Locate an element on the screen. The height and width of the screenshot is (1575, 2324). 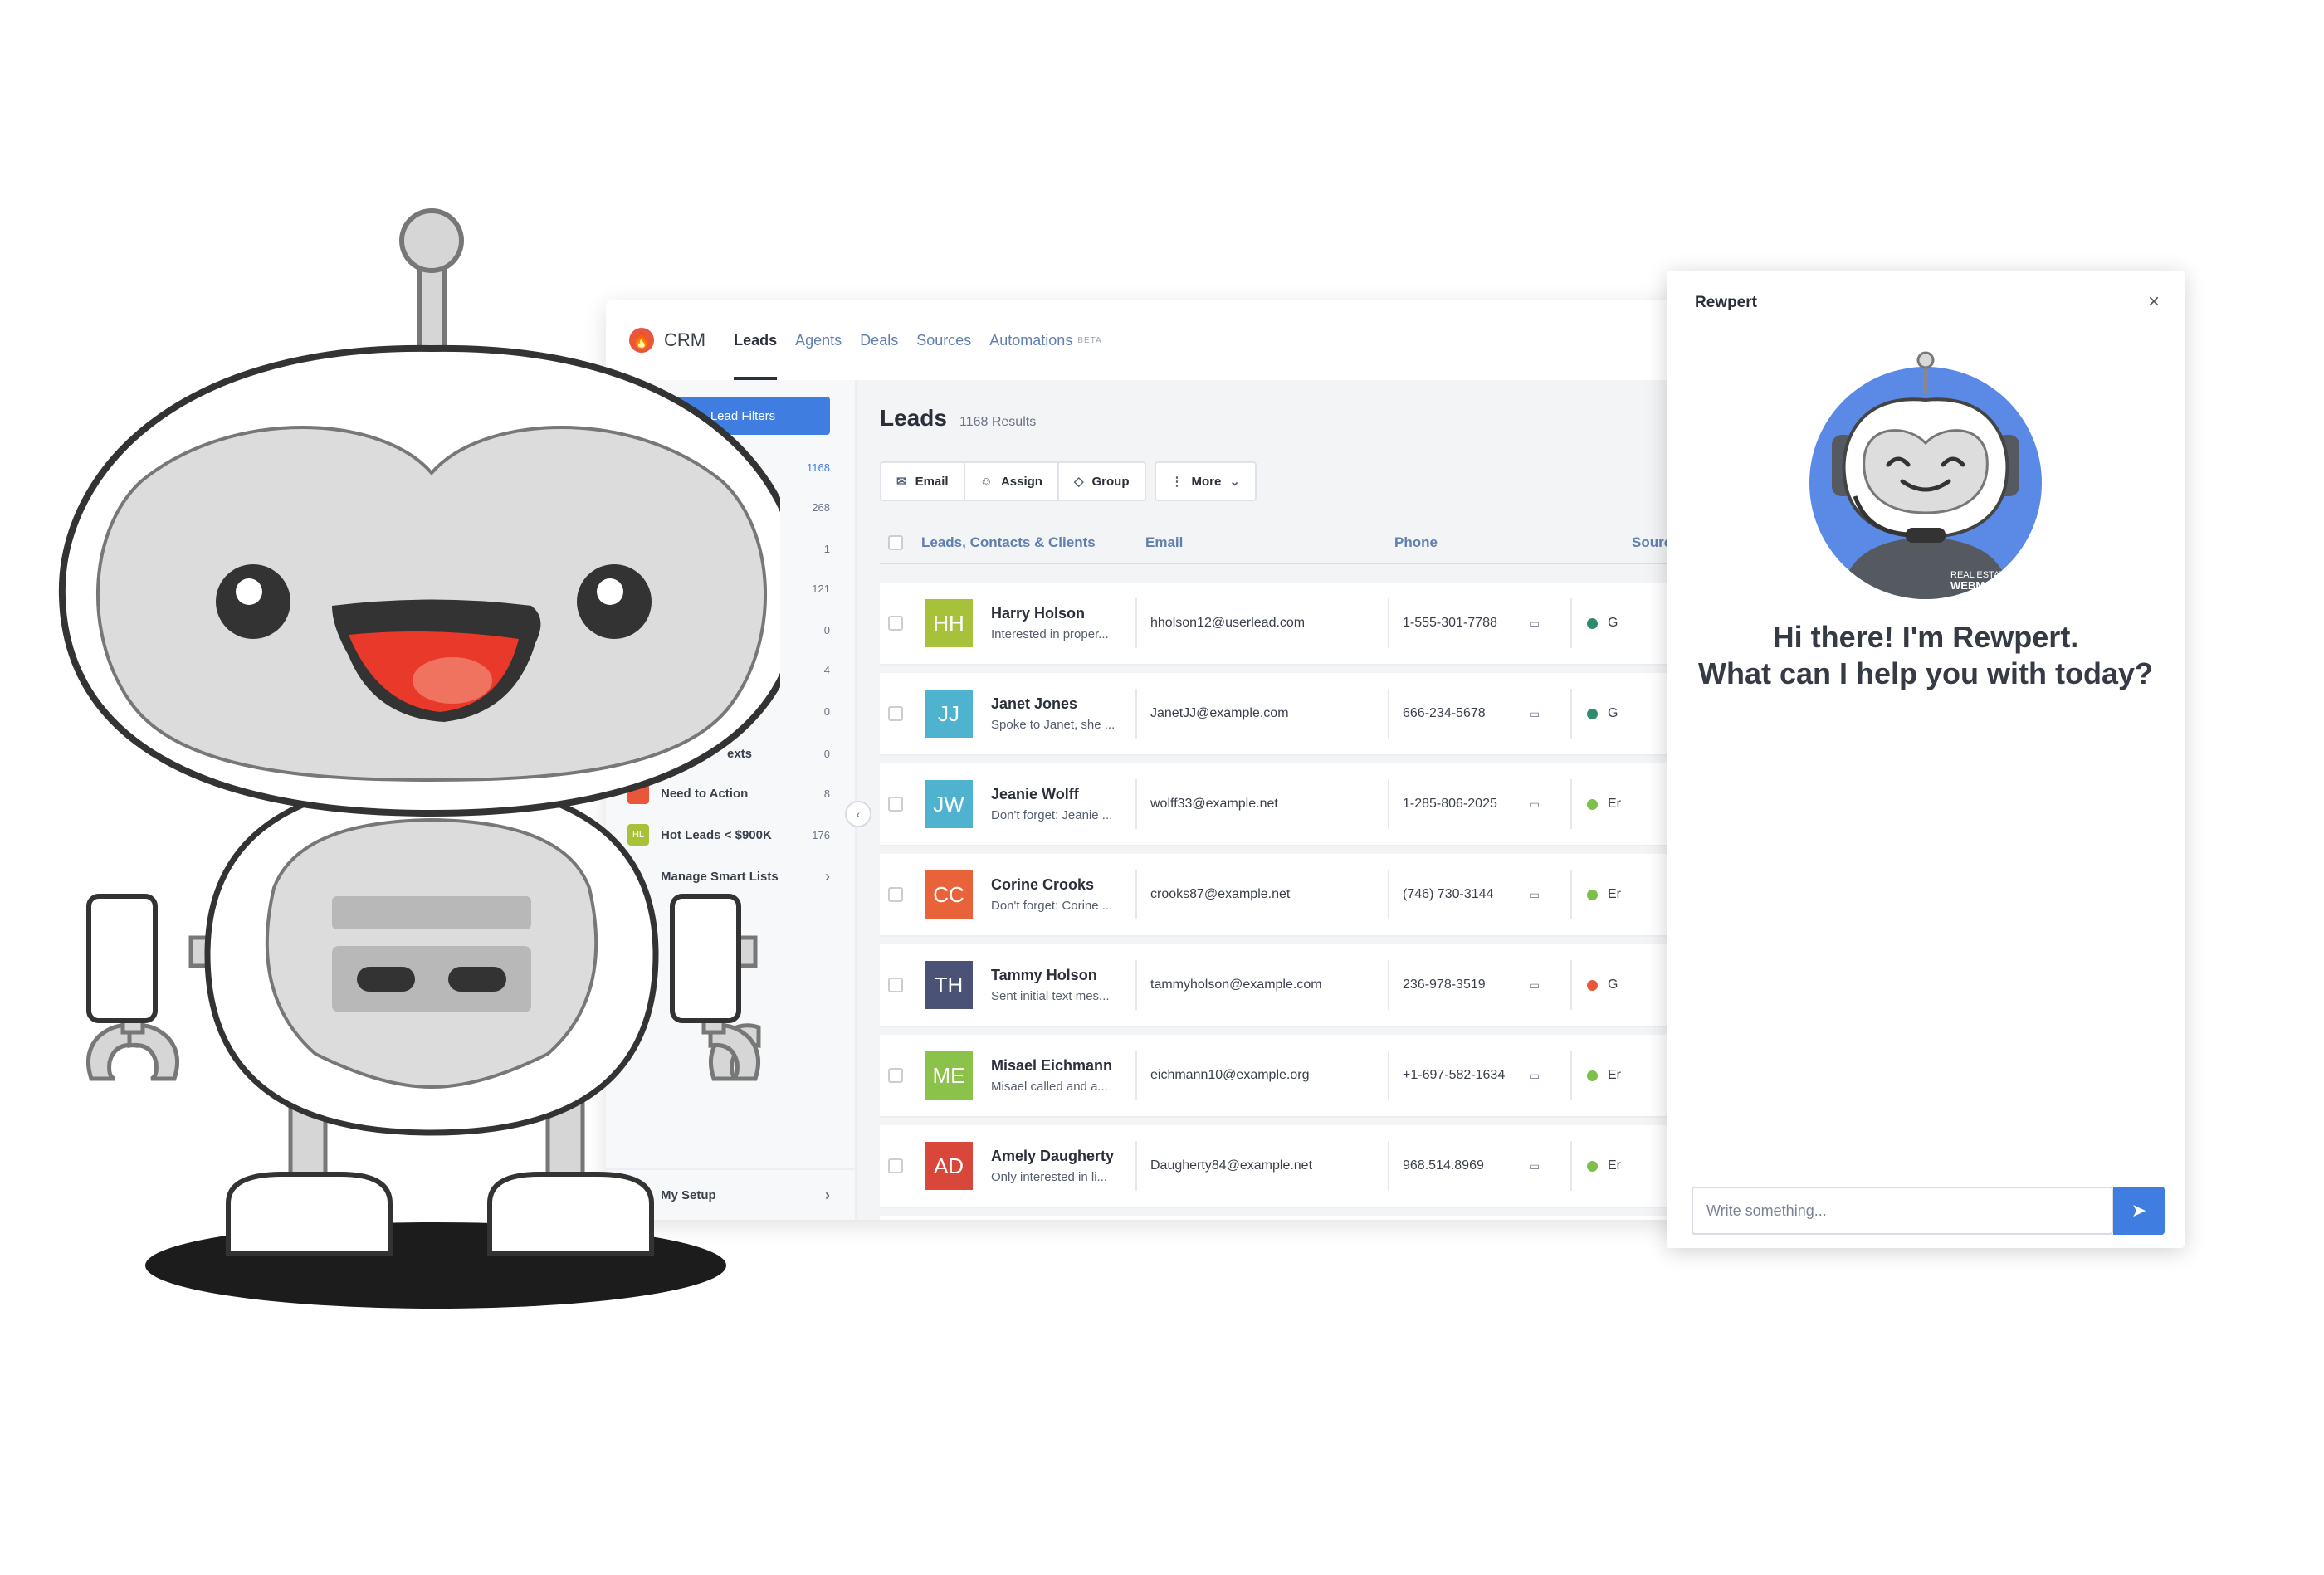
lead-phone: 1-285-806-2025 is located at coordinates (1459, 804).